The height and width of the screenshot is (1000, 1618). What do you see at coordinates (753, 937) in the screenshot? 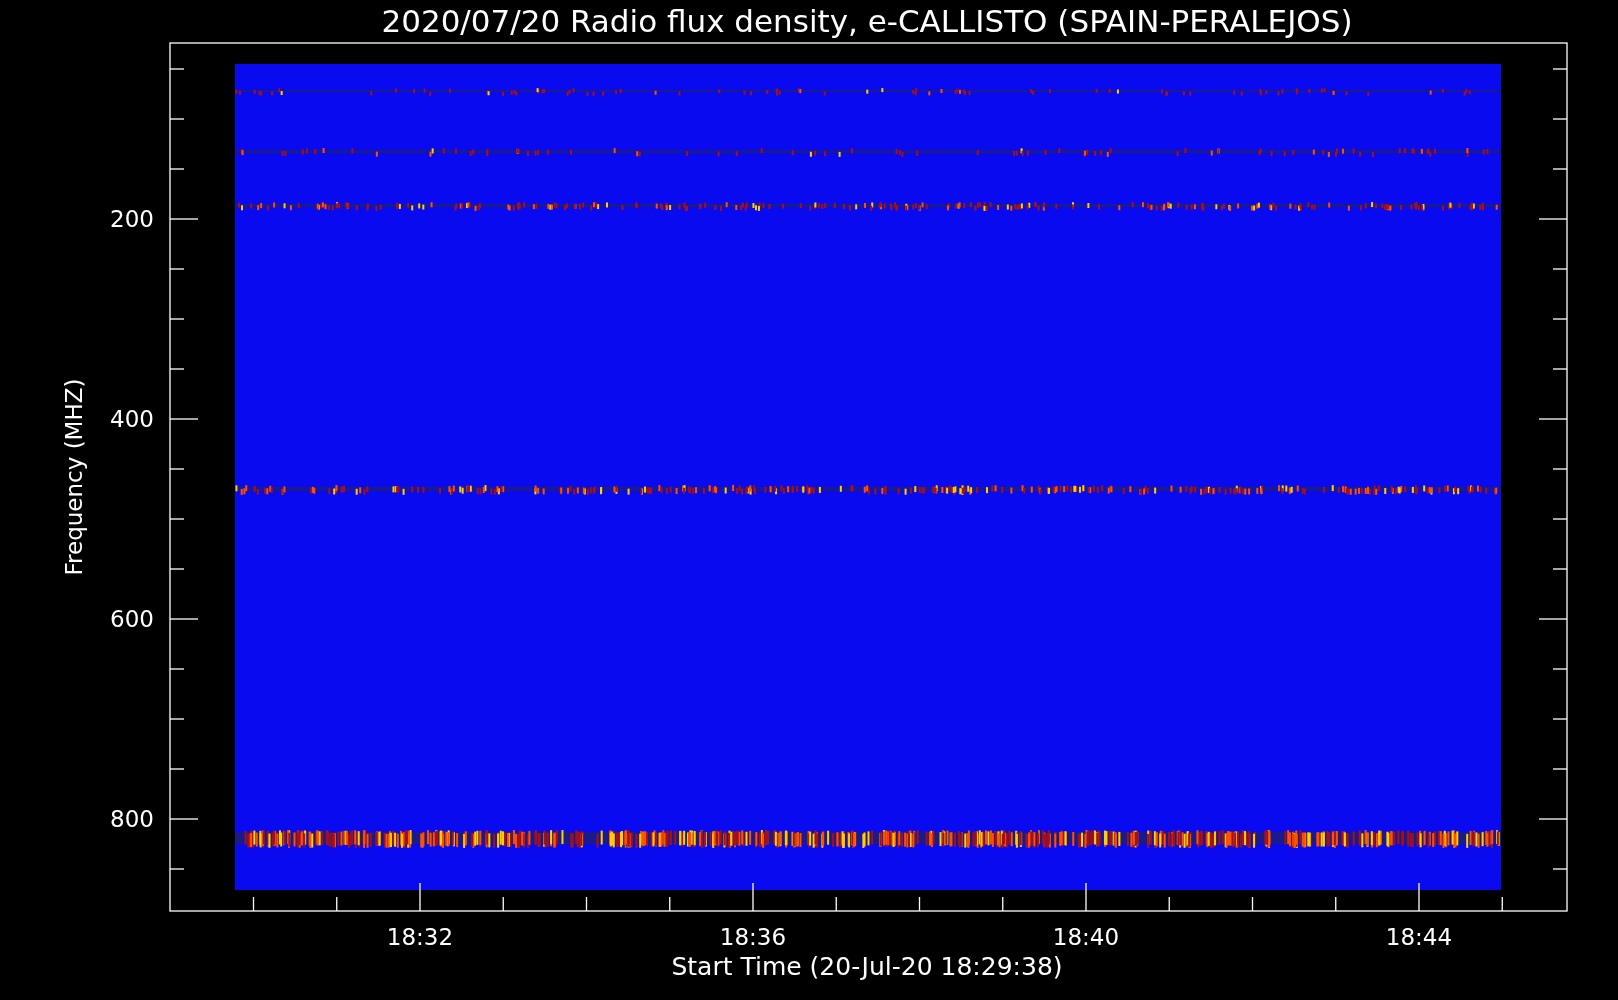
I see `x-tick-label: 18:36` at bounding box center [753, 937].